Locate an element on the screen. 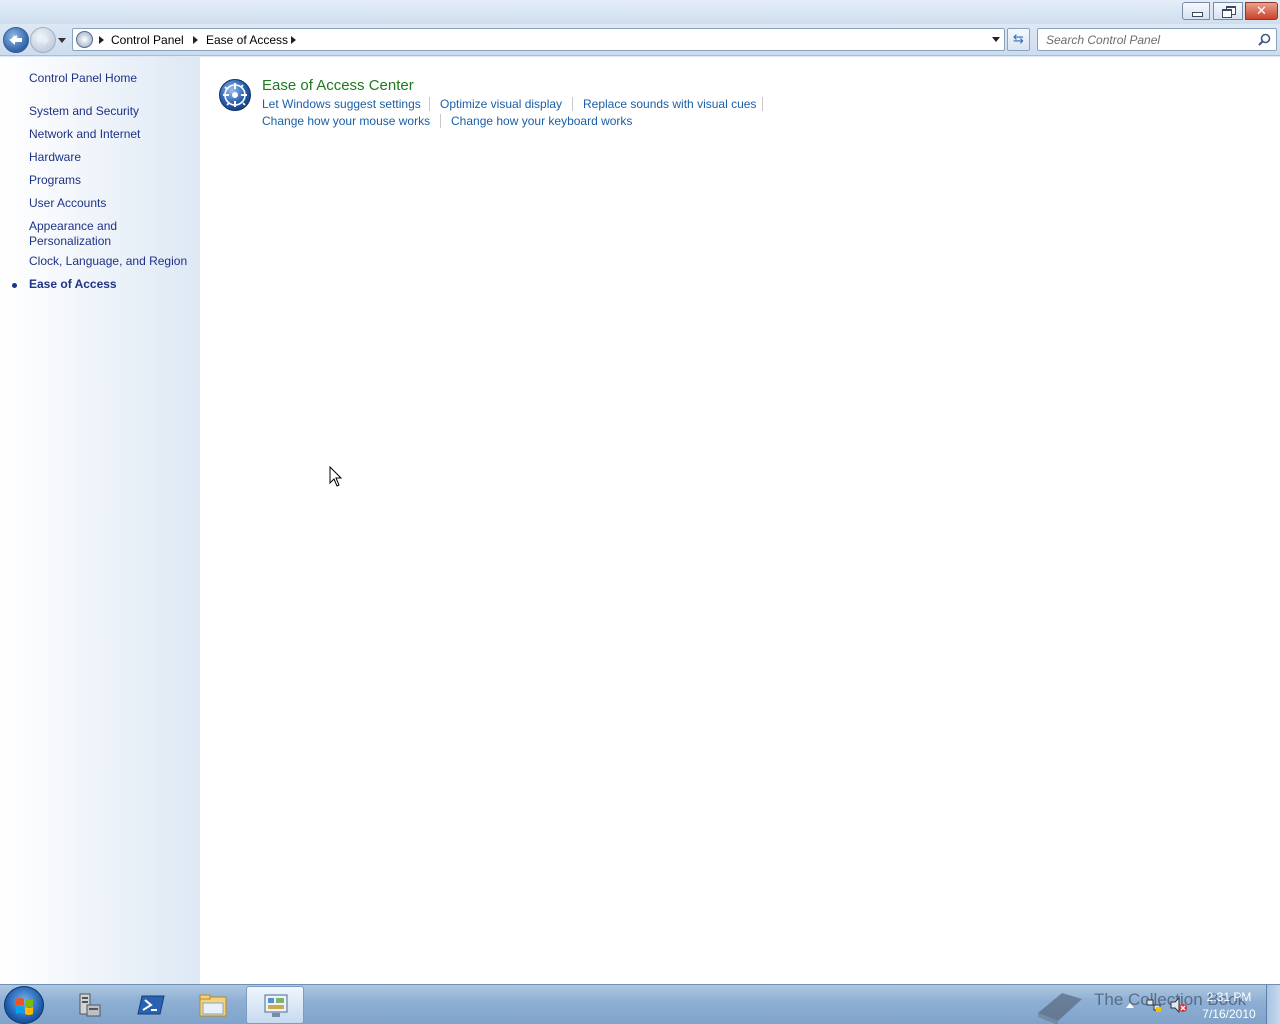 The width and height of the screenshot is (1280, 1024). search-input is located at coordinates (1146, 39).